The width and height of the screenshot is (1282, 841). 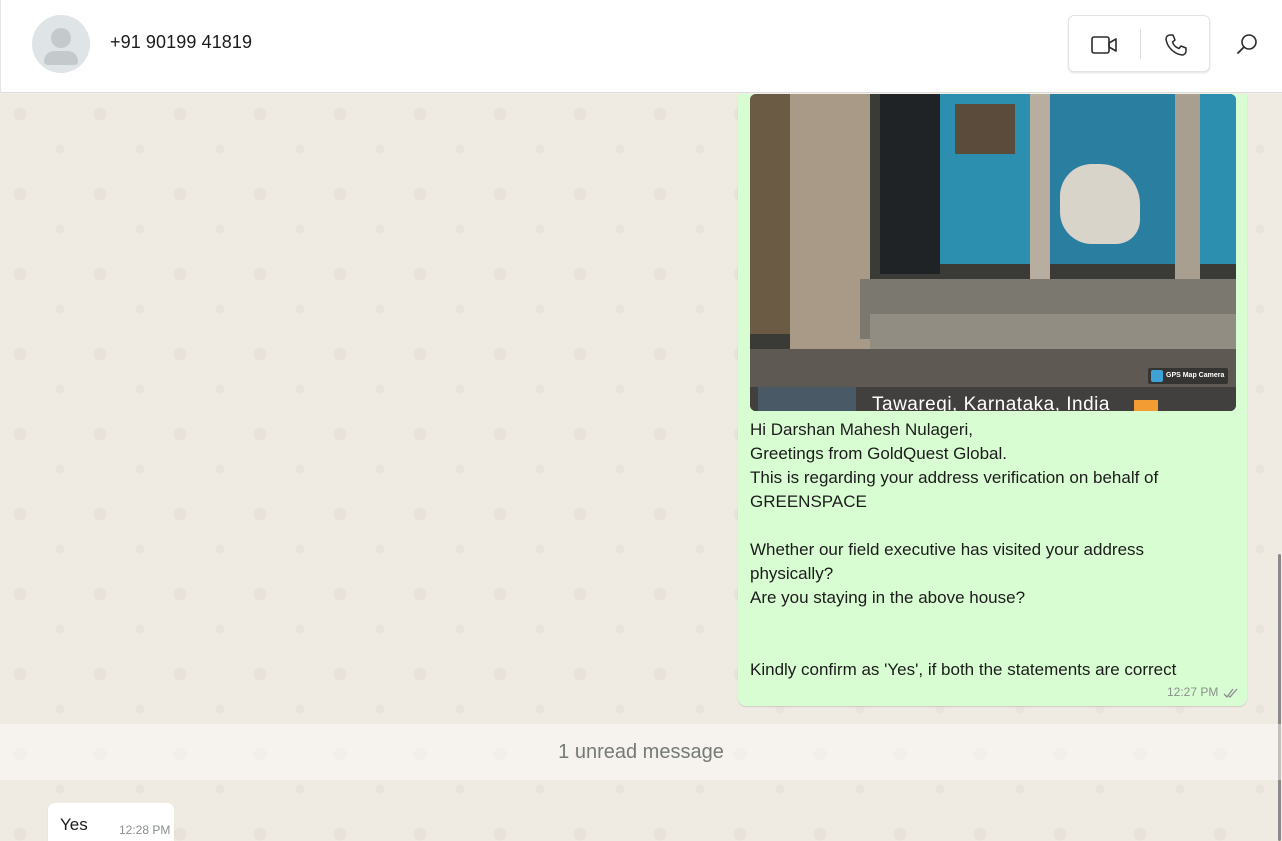 I want to click on unread-messages-text: 1 unread message, so click(x=641, y=751).